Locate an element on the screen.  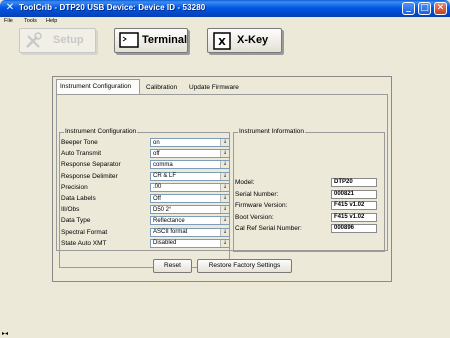
config-select: Off ↓ is located at coordinates (190, 198).